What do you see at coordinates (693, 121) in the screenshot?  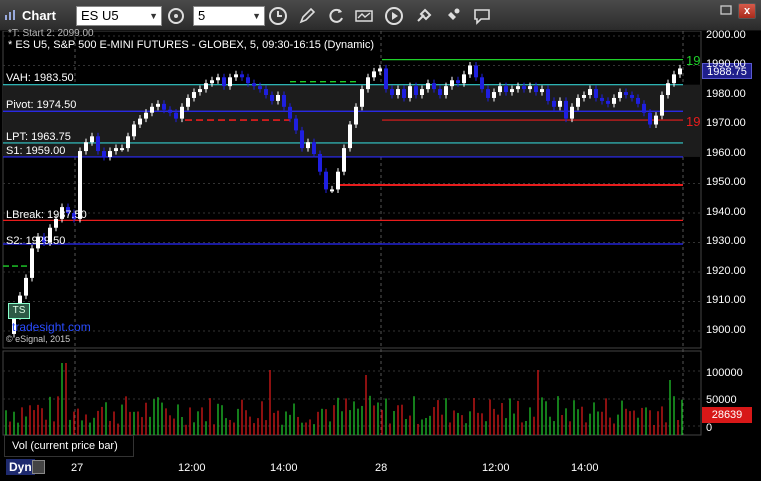 I see `target-label-mid: 19` at bounding box center [693, 121].